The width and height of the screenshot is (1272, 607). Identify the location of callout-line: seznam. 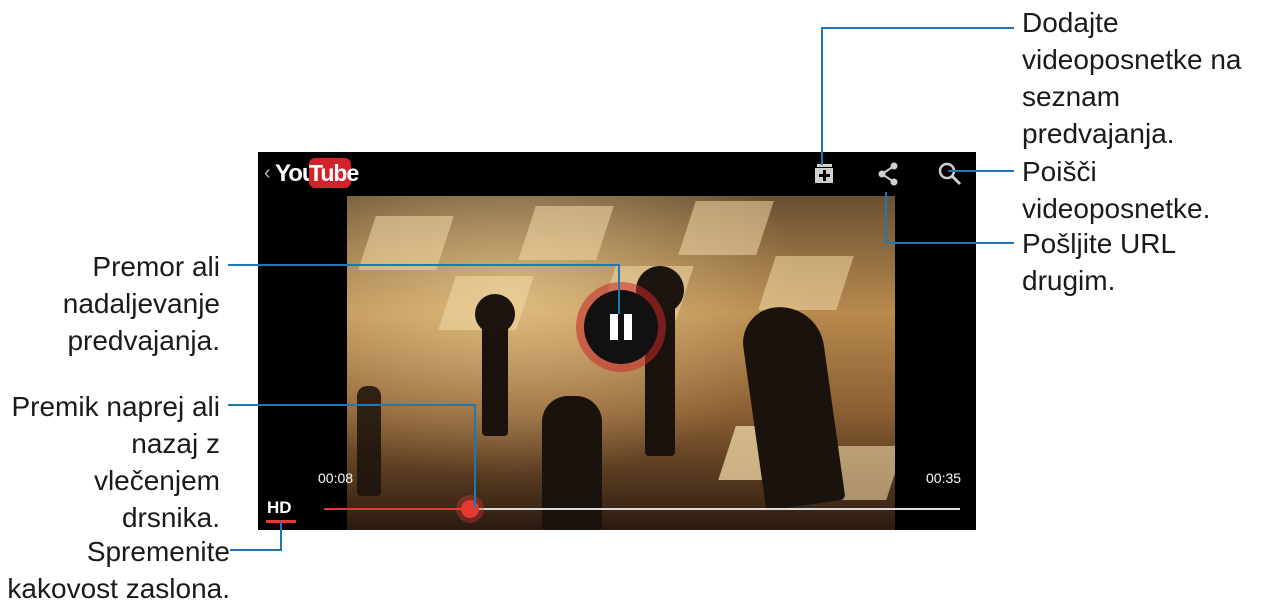
(1071, 96).